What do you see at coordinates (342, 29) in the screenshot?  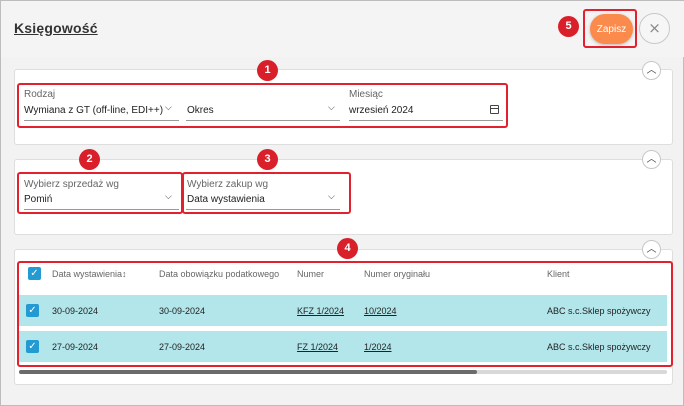 I see `header-bar: Księgowość` at bounding box center [342, 29].